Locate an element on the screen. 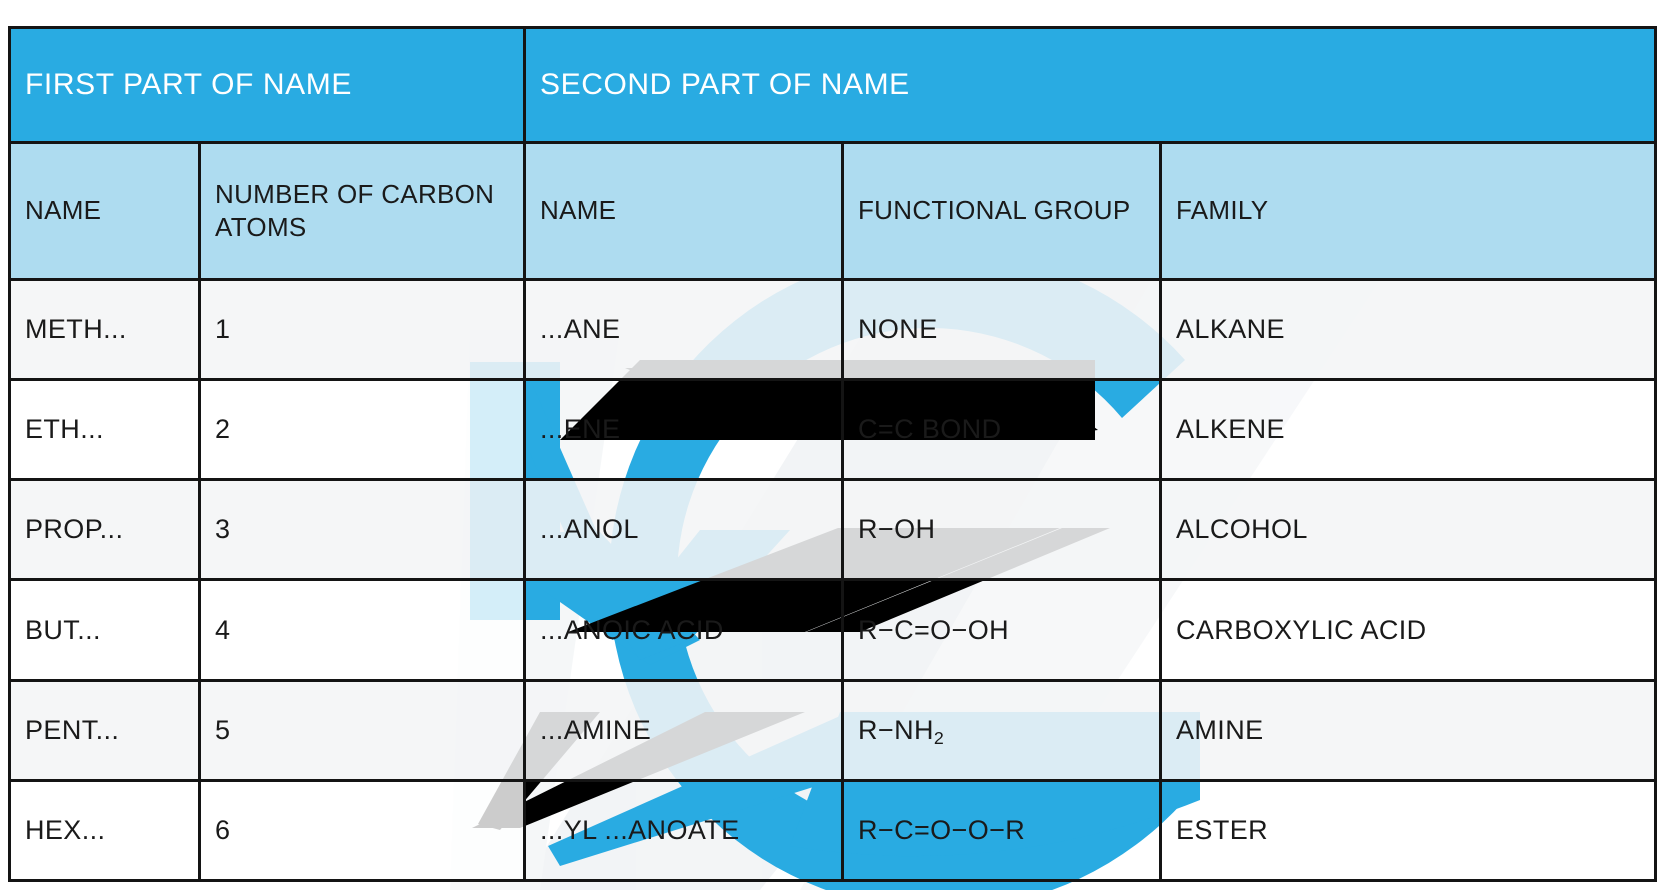 This screenshot has width=1662, height=890. cell-carbons: 4 is located at coordinates (362, 630).